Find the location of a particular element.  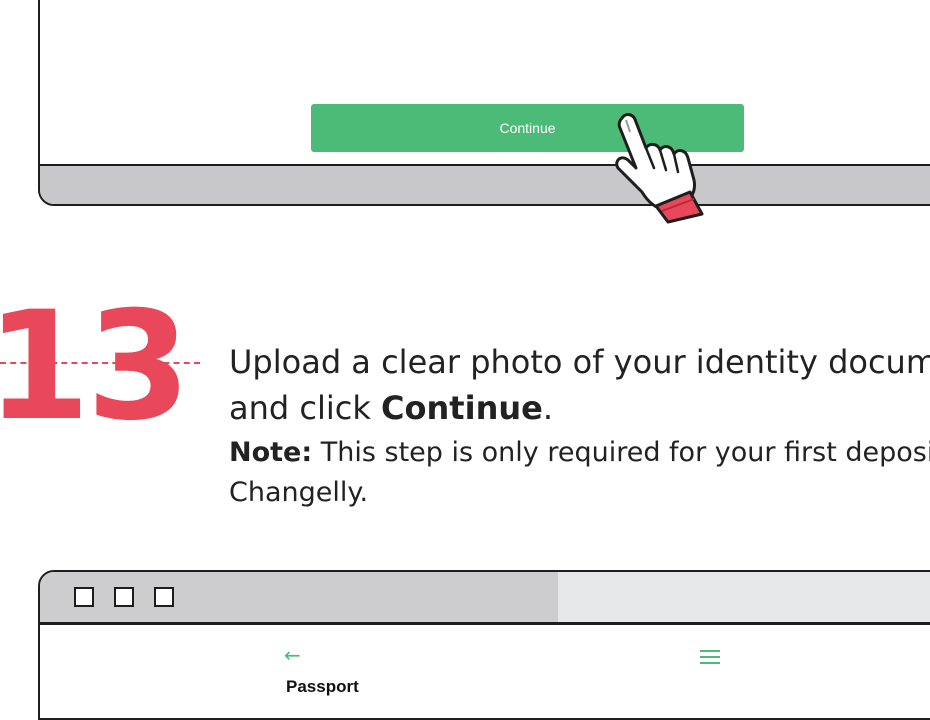

continue-button-label: Continue is located at coordinates (527, 128).